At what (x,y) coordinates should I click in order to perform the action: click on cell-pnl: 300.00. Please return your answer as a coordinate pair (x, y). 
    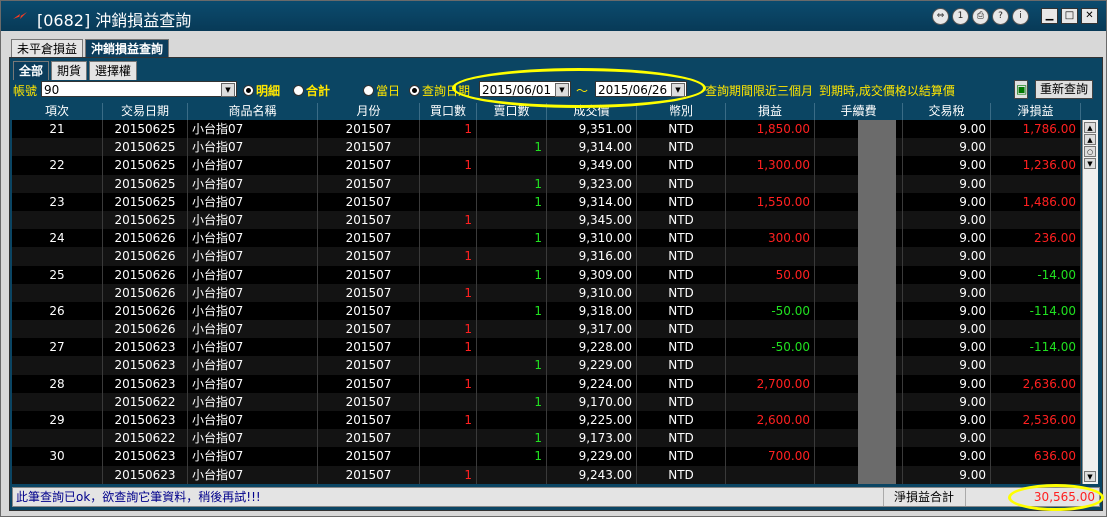
    Looking at the image, I should click on (770, 238).